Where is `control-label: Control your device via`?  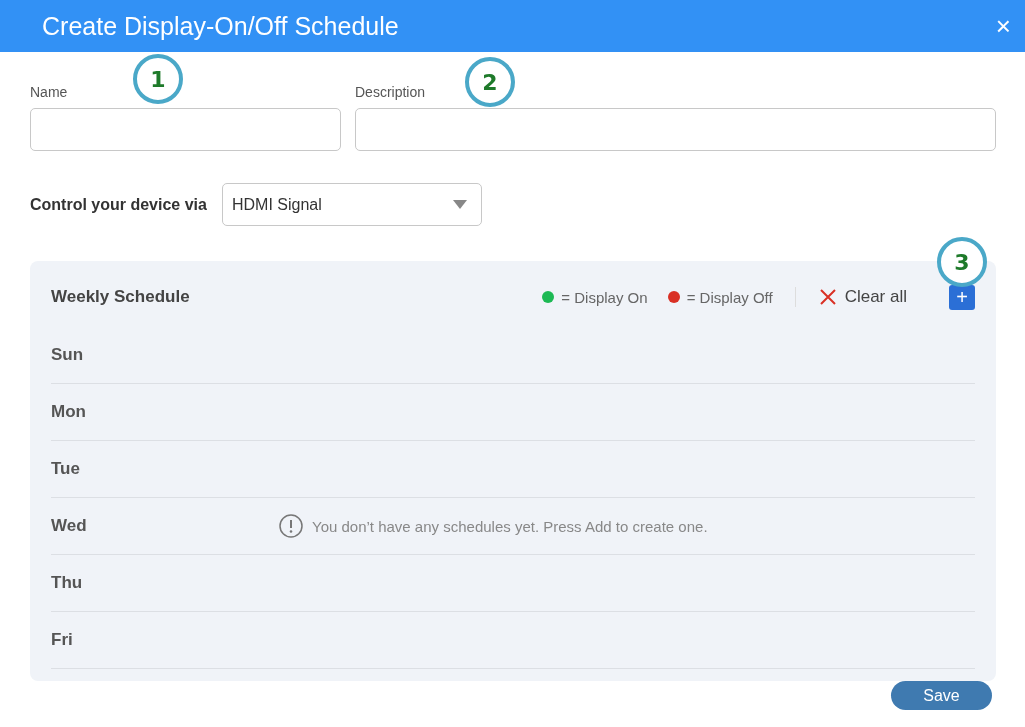
control-label: Control your device via is located at coordinates (118, 204).